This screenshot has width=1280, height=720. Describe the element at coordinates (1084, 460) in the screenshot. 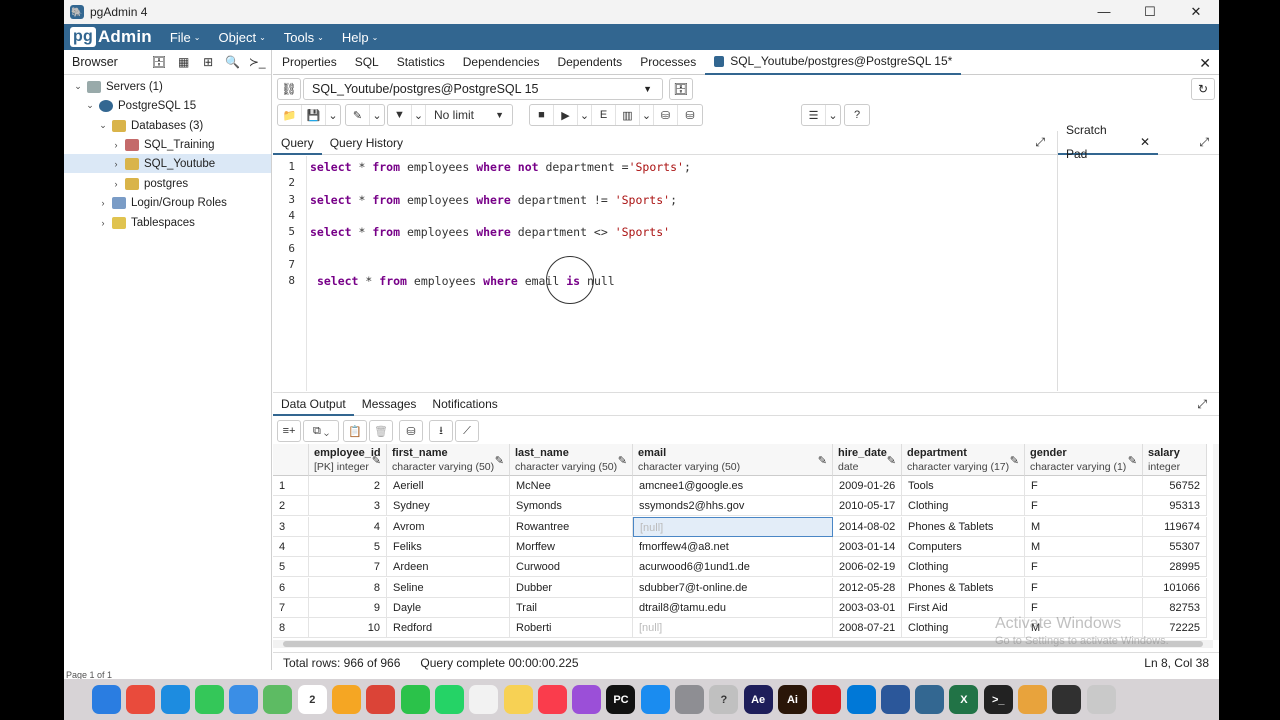

I see `column-header: gender character varying (1) ✎` at that location.